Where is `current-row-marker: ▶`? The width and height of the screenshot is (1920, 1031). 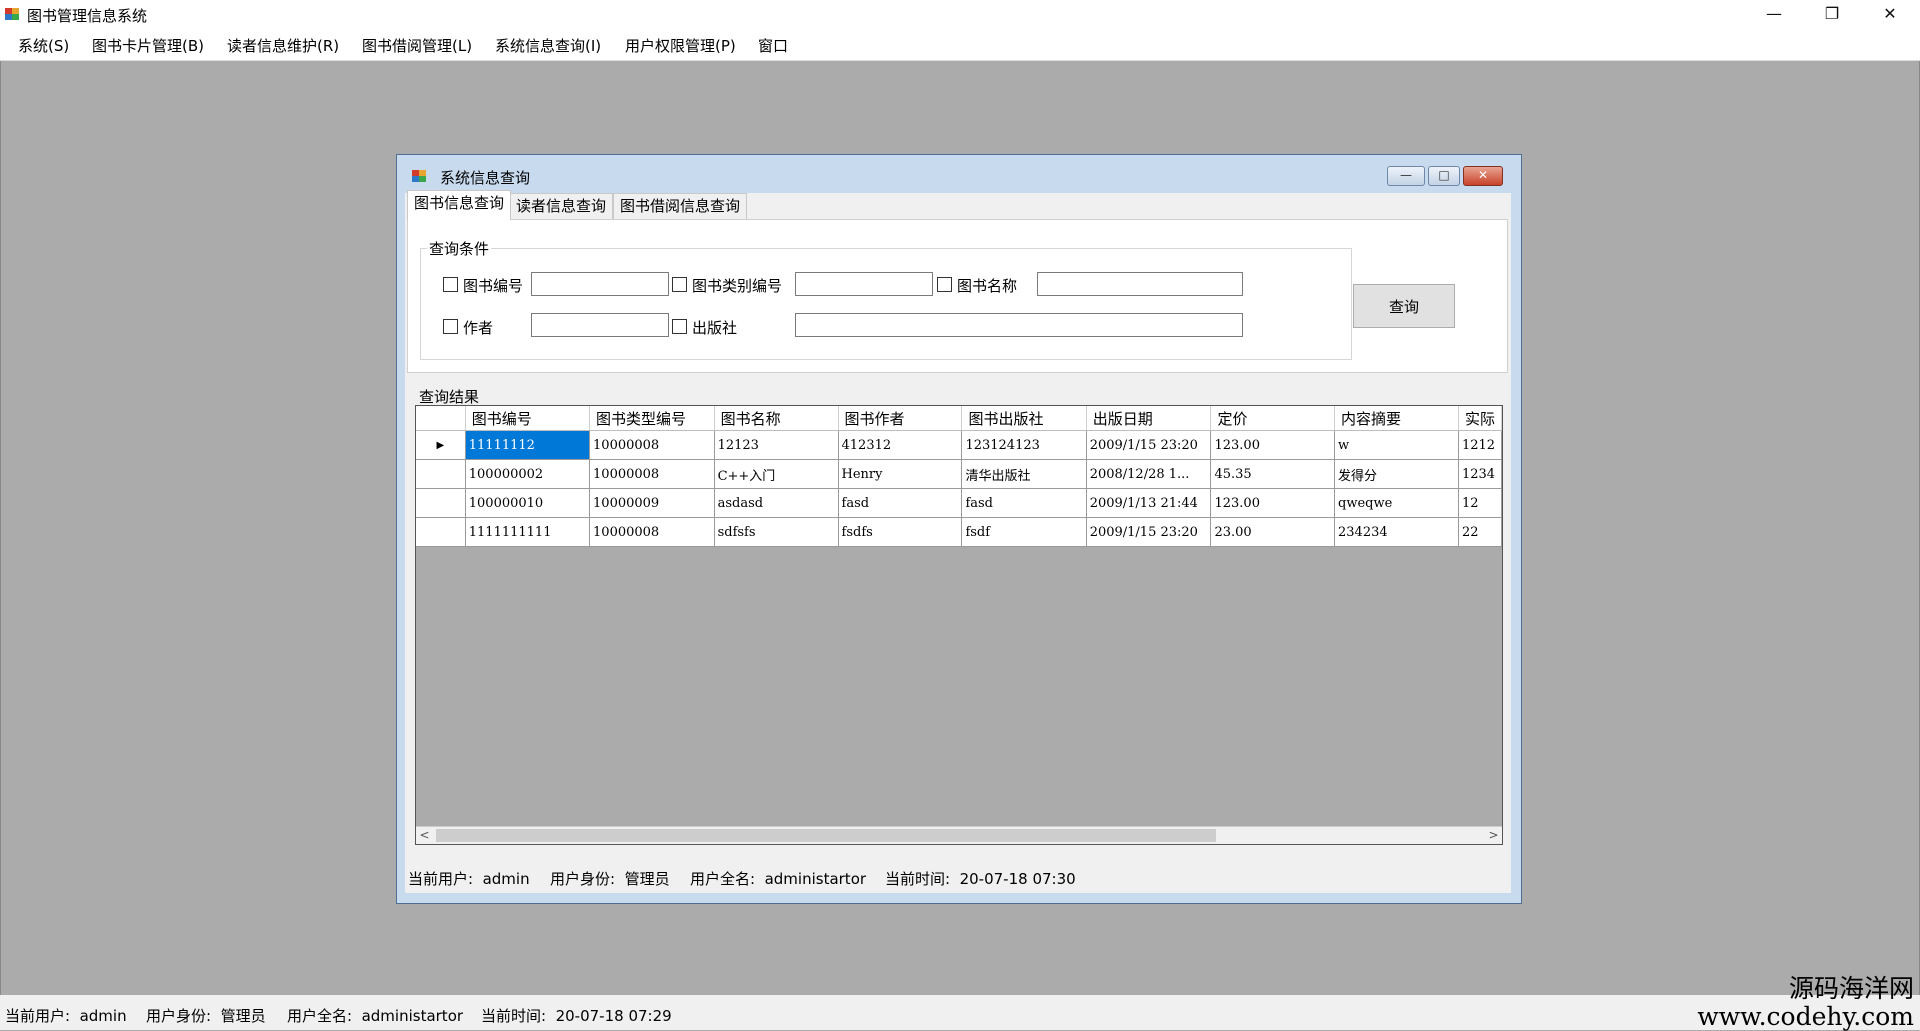
current-row-marker: ▶ is located at coordinates (441, 445).